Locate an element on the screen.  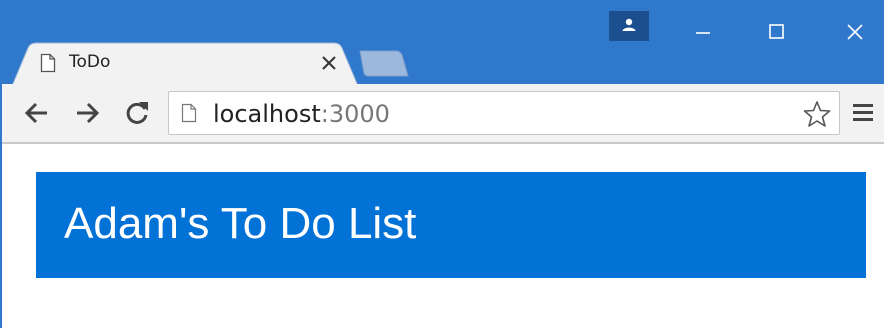
hamburger-menu-icon is located at coordinates (863, 112).